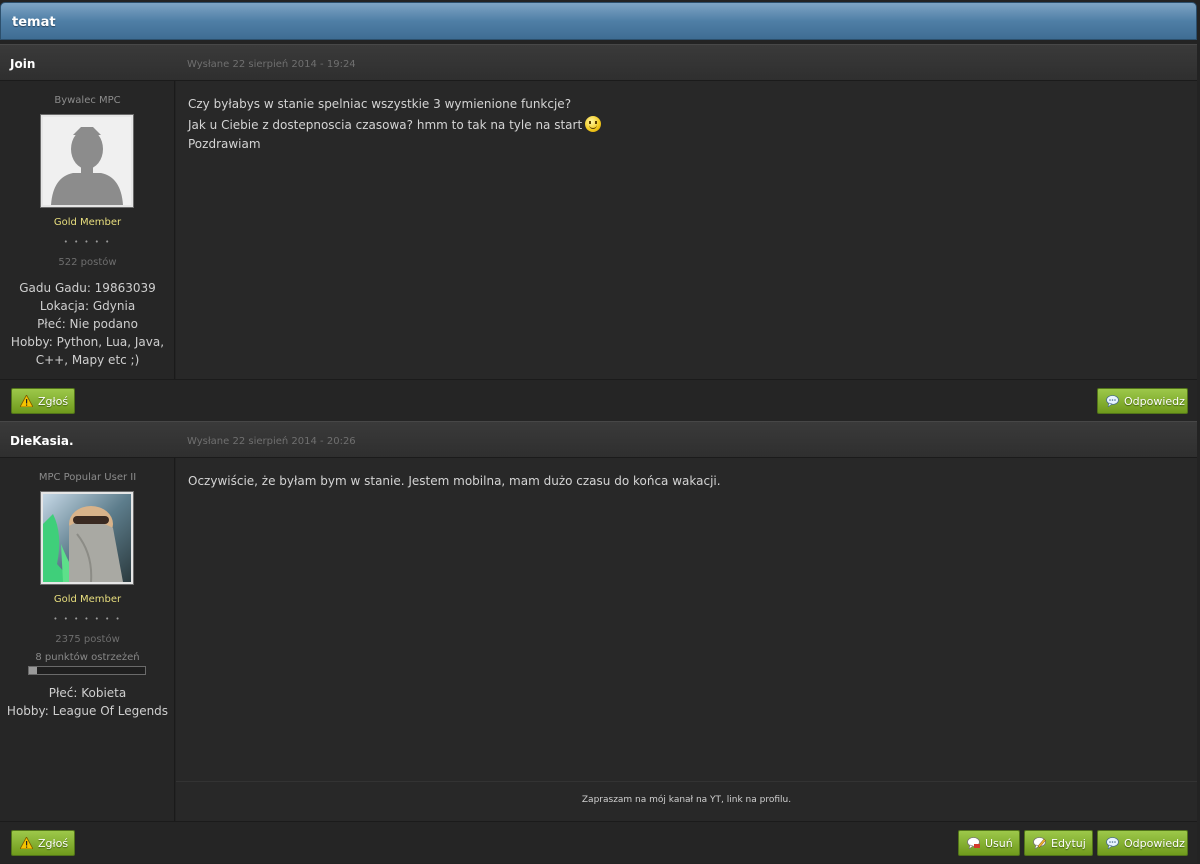  I want to click on rank-pips: • • • • • • •, so click(87, 619).